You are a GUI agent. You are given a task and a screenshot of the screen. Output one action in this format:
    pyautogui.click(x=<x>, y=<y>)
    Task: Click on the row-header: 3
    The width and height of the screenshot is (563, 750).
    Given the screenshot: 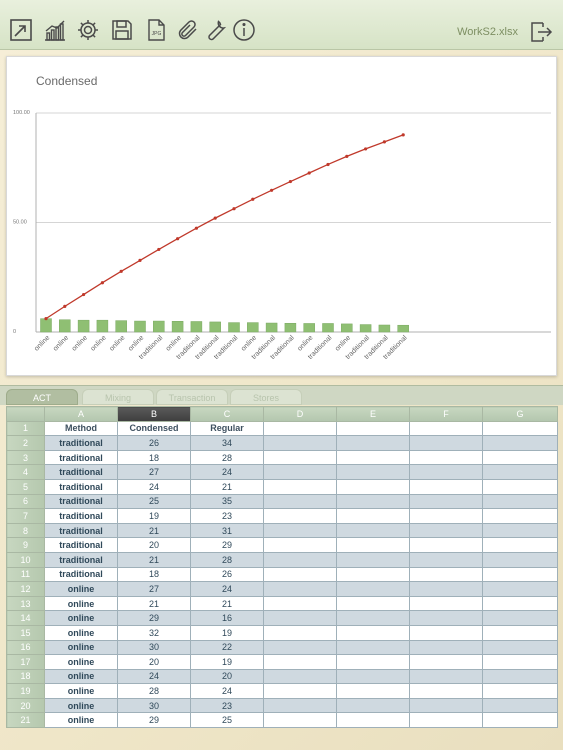 What is the action you would take?
    pyautogui.click(x=25, y=457)
    